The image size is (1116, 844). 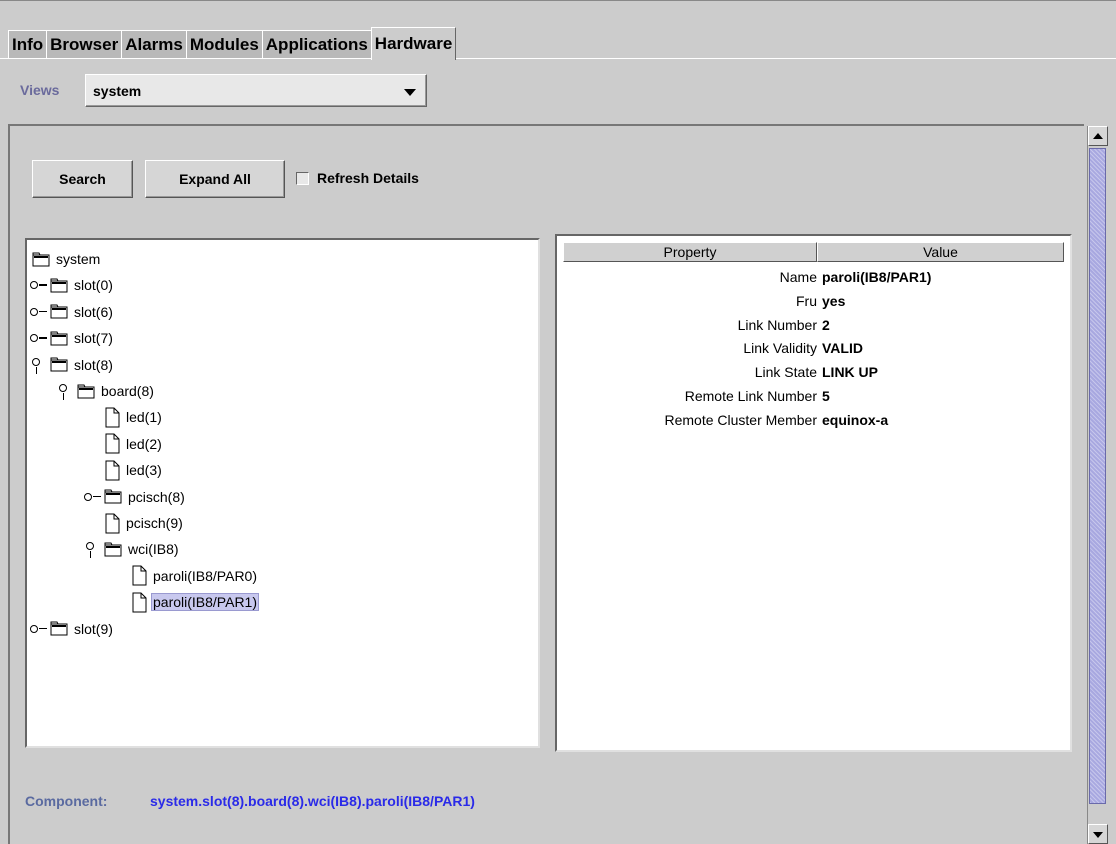 I want to click on tree-node-label: slot(7), so click(x=93, y=338).